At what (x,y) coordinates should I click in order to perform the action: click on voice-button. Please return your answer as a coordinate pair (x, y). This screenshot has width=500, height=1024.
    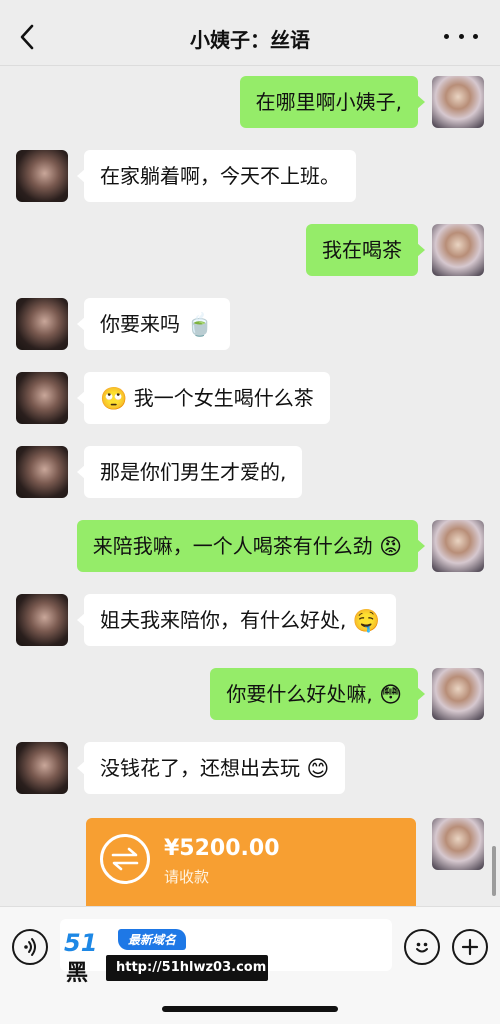
    Looking at the image, I should click on (30, 947).